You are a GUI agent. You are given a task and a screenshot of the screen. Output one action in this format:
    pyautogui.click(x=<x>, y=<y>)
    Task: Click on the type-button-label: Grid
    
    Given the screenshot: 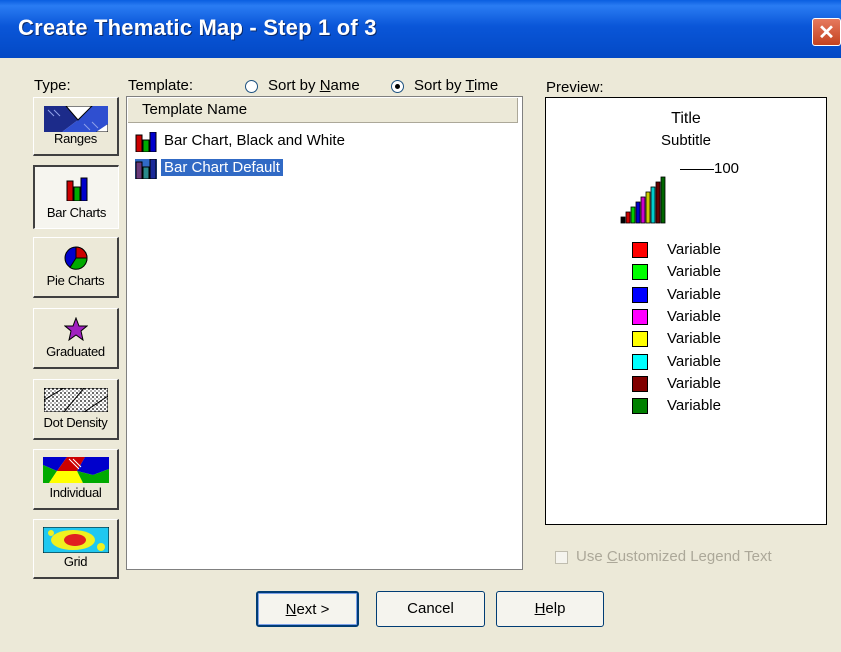 What is the action you would take?
    pyautogui.click(x=75, y=561)
    